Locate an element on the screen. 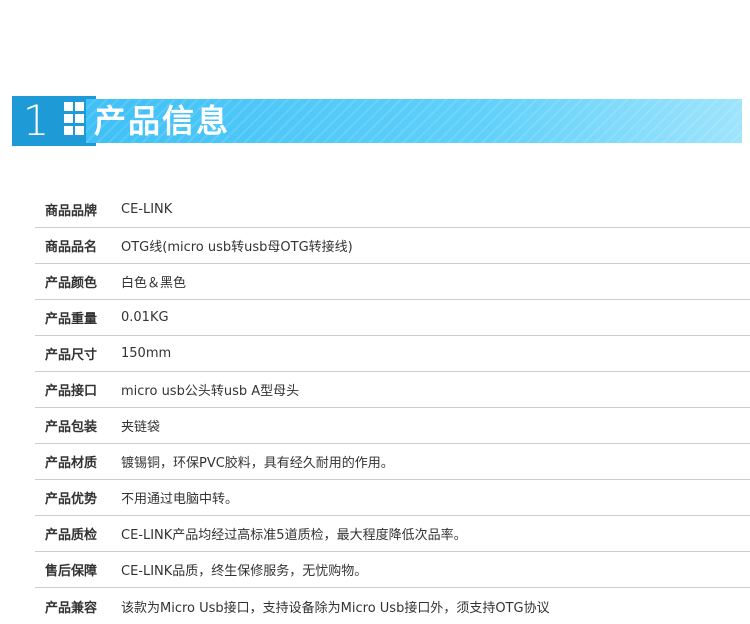  banner-number-block: 1 is located at coordinates (36, 121).